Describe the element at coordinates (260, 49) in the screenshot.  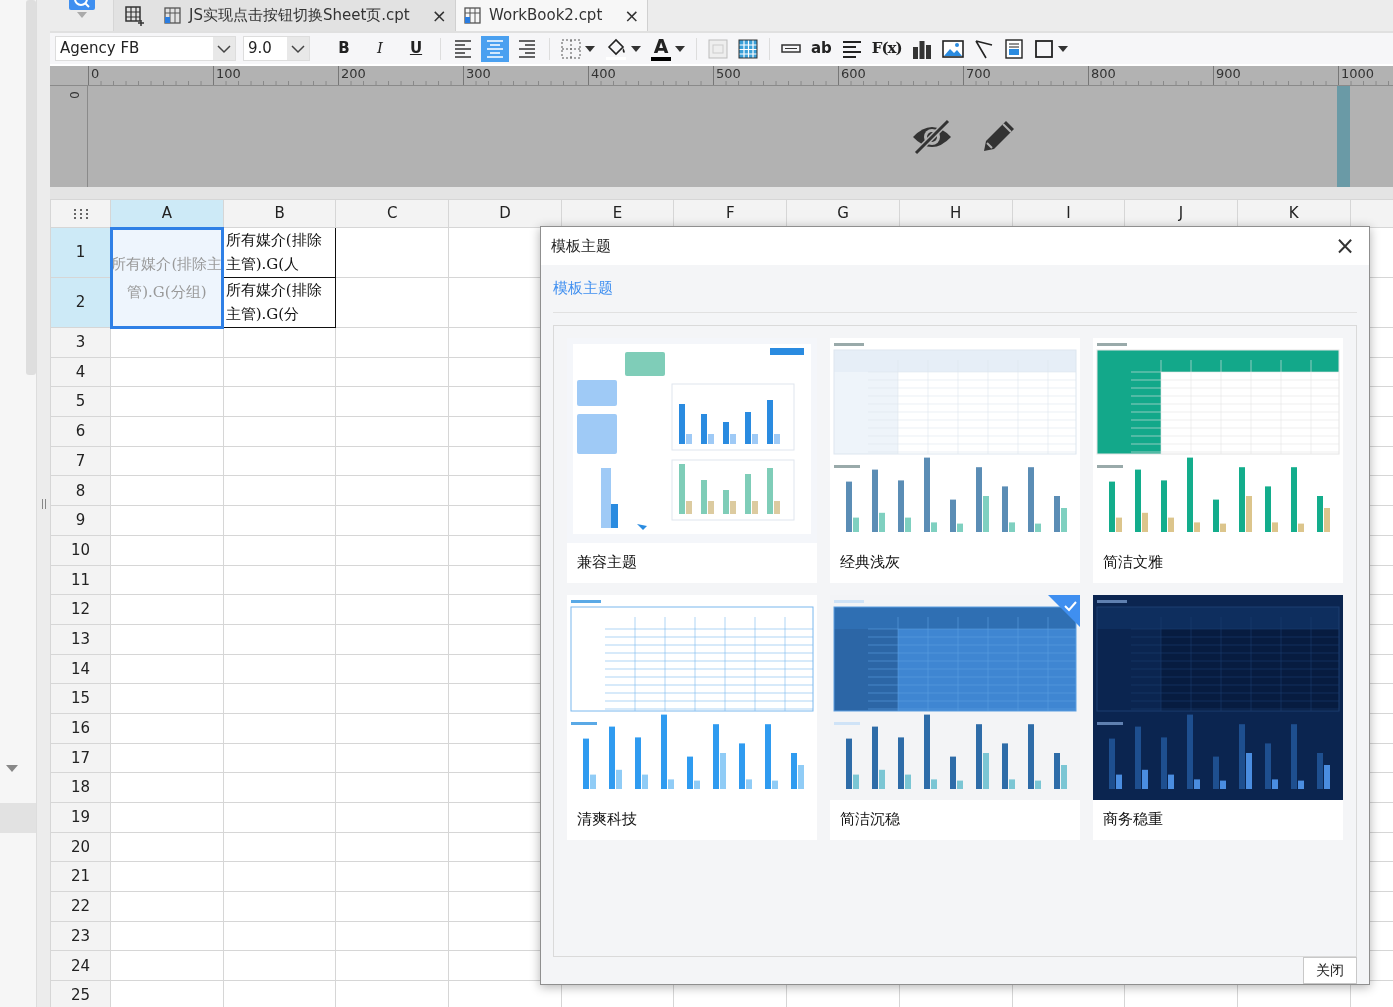
I see `font-size-value: 9.0` at that location.